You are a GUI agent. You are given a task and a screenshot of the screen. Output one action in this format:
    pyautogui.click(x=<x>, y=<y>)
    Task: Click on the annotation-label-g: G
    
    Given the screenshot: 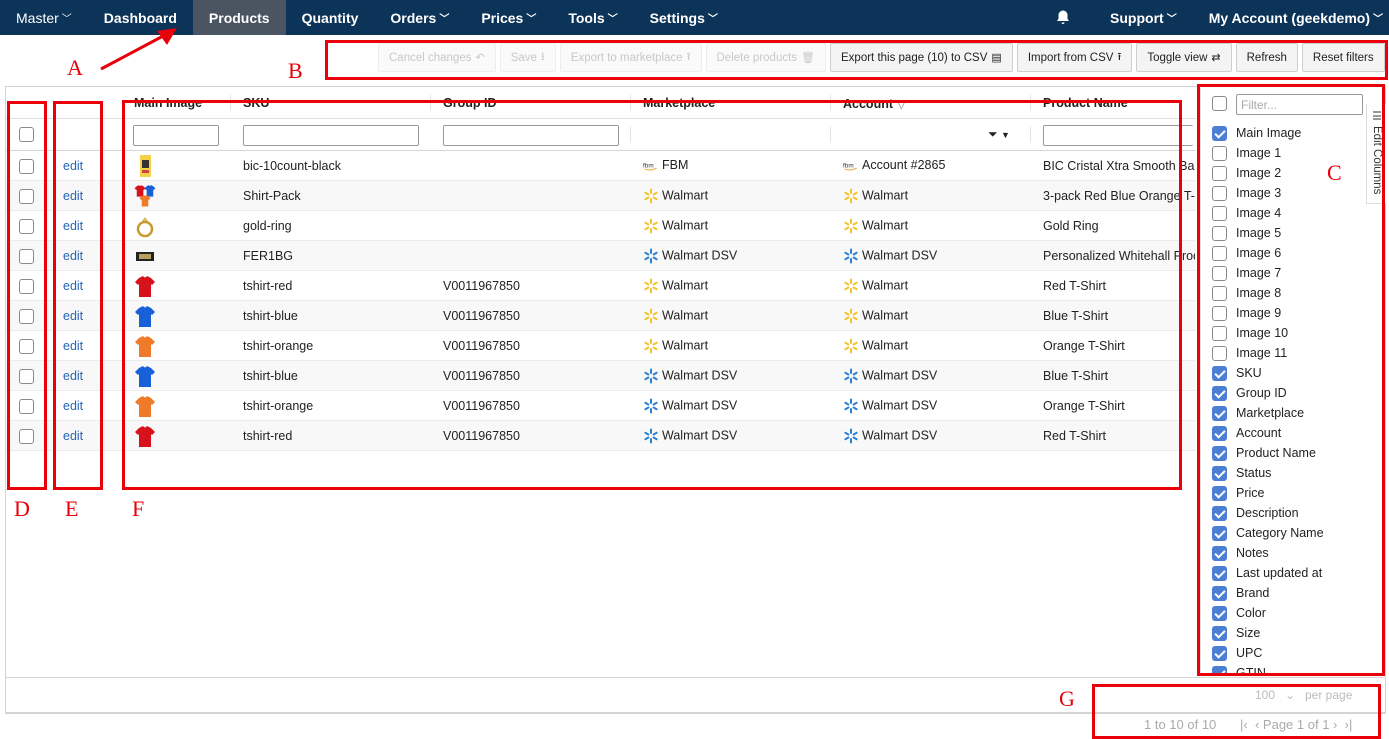 What is the action you would take?
    pyautogui.click(x=1067, y=698)
    